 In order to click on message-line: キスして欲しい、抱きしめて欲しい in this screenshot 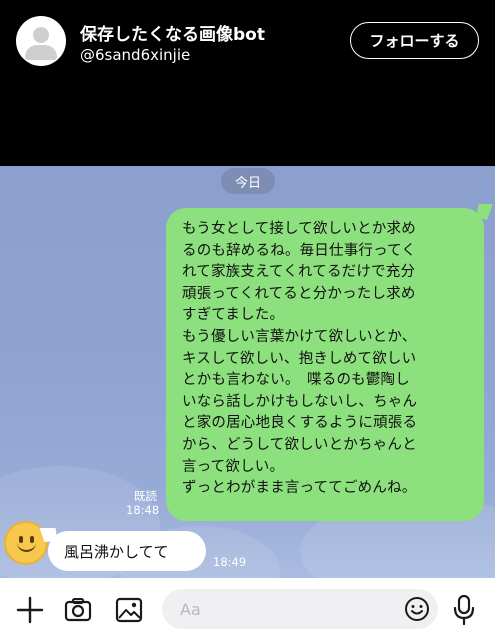, I will do `click(299, 358)`.